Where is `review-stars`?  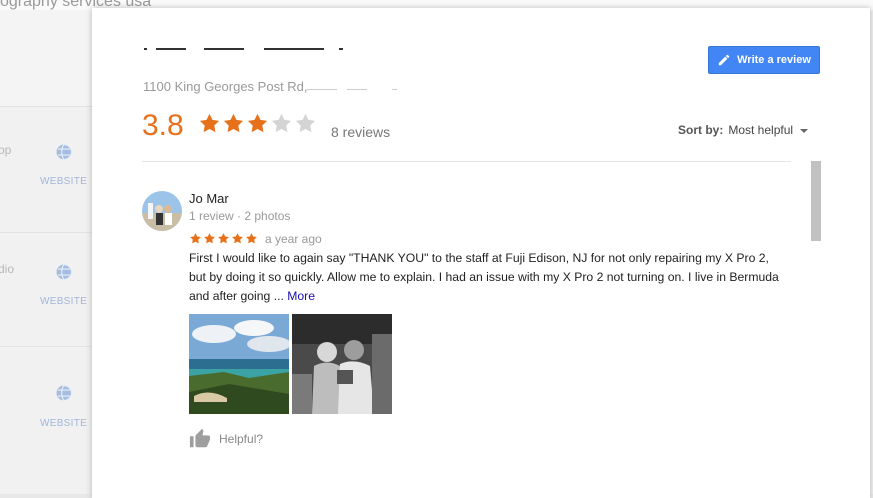
review-stars is located at coordinates (223, 238).